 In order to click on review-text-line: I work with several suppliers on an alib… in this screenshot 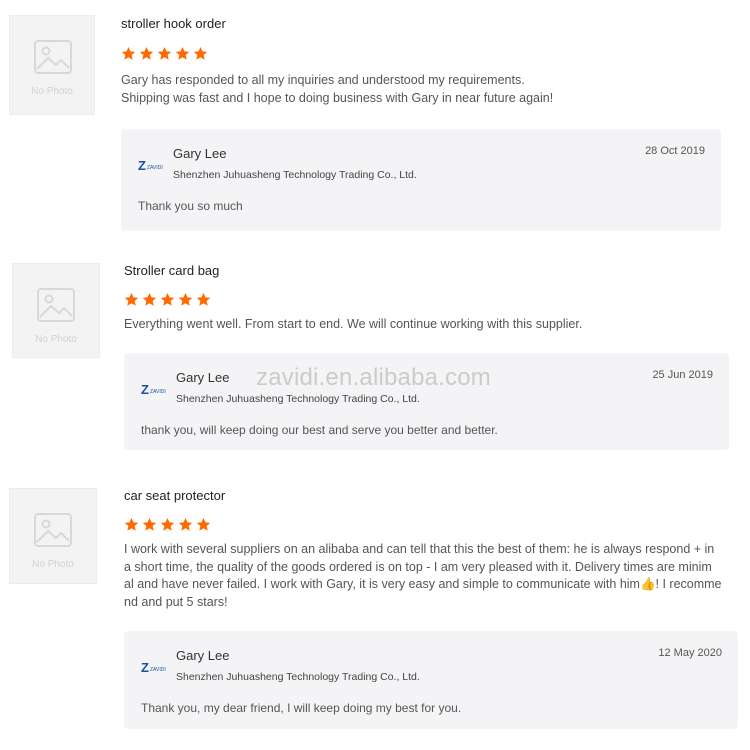, I will do `click(419, 549)`.